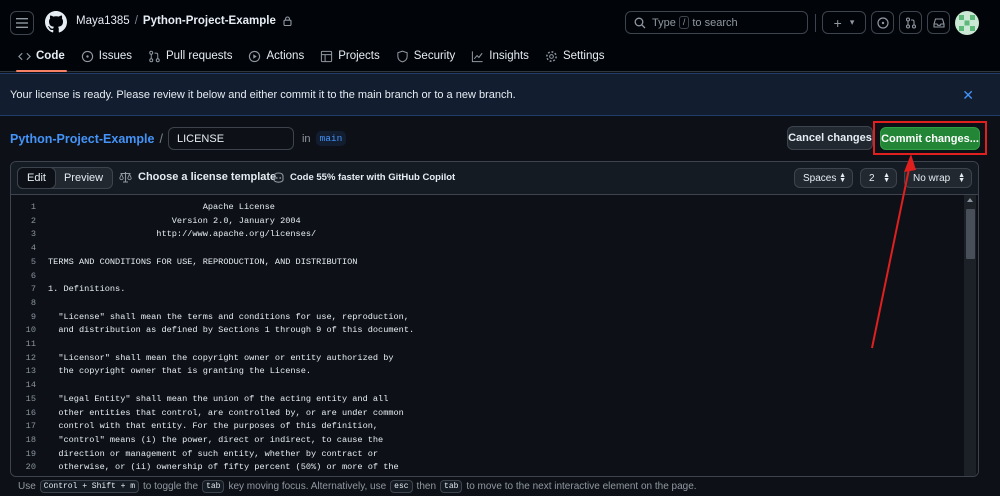  I want to click on choose-license-template-button: Choose a license template, so click(197, 177).